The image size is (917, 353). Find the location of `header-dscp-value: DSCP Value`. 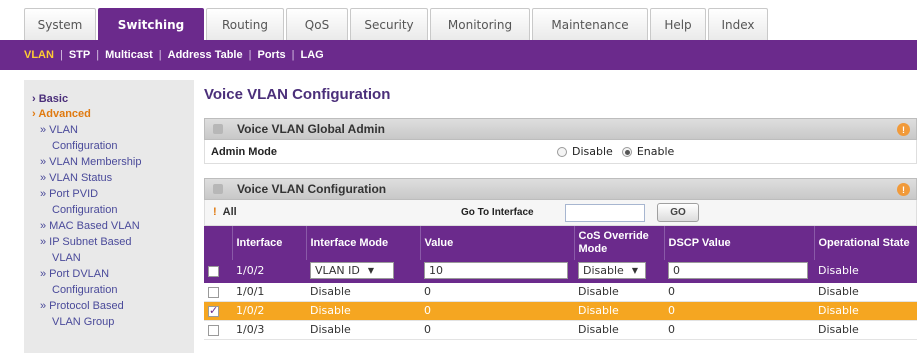

header-dscp-value: DSCP Value is located at coordinates (739, 243).